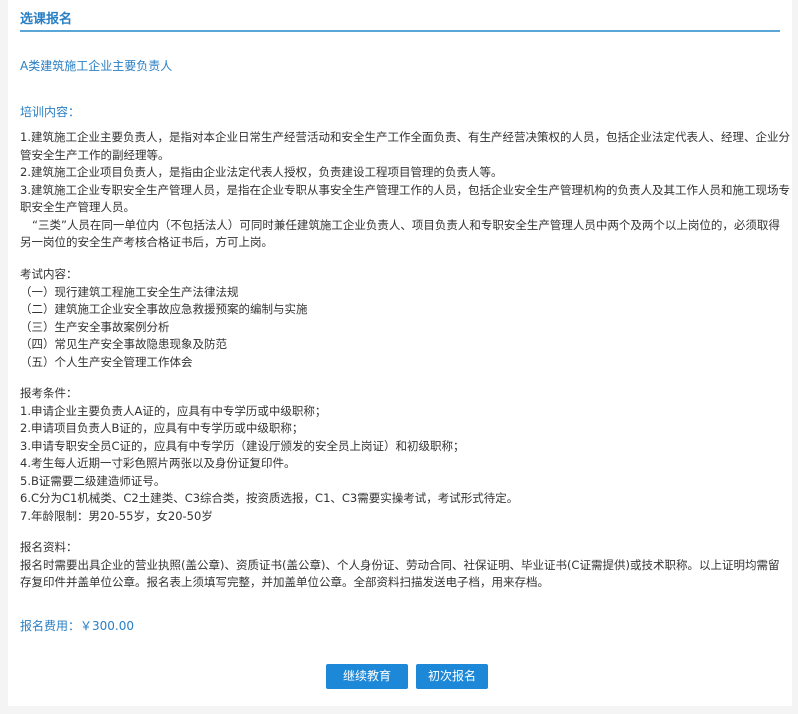 Image resolution: width=798 pixels, height=714 pixels. Describe the element at coordinates (242, 445) in the screenshot. I see `condition-item: 3.申请专职安全员C证的，应具有中专学历（建设厅颁发的安全员上岗证）和初级职称；` at that location.